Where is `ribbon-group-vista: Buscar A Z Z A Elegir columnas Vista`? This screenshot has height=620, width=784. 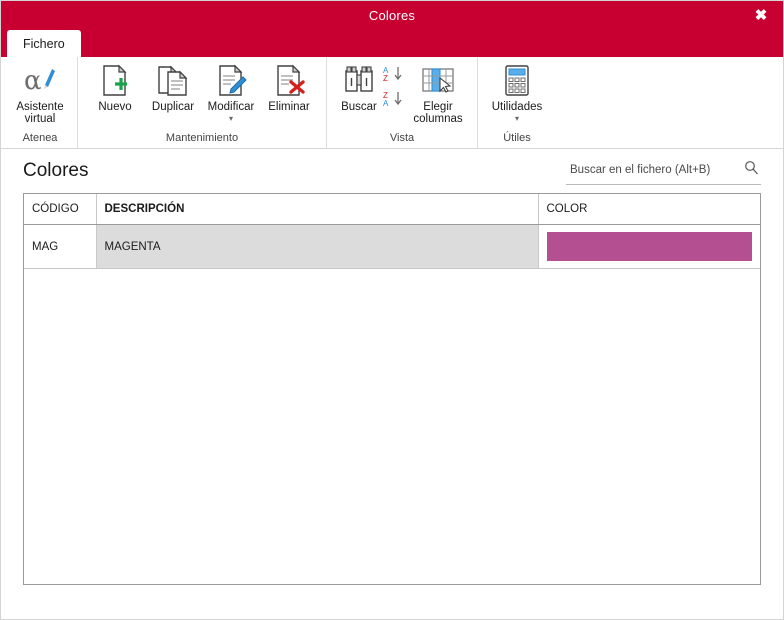 ribbon-group-vista: Buscar A Z Z A Elegir columnas Vista is located at coordinates (401, 102).